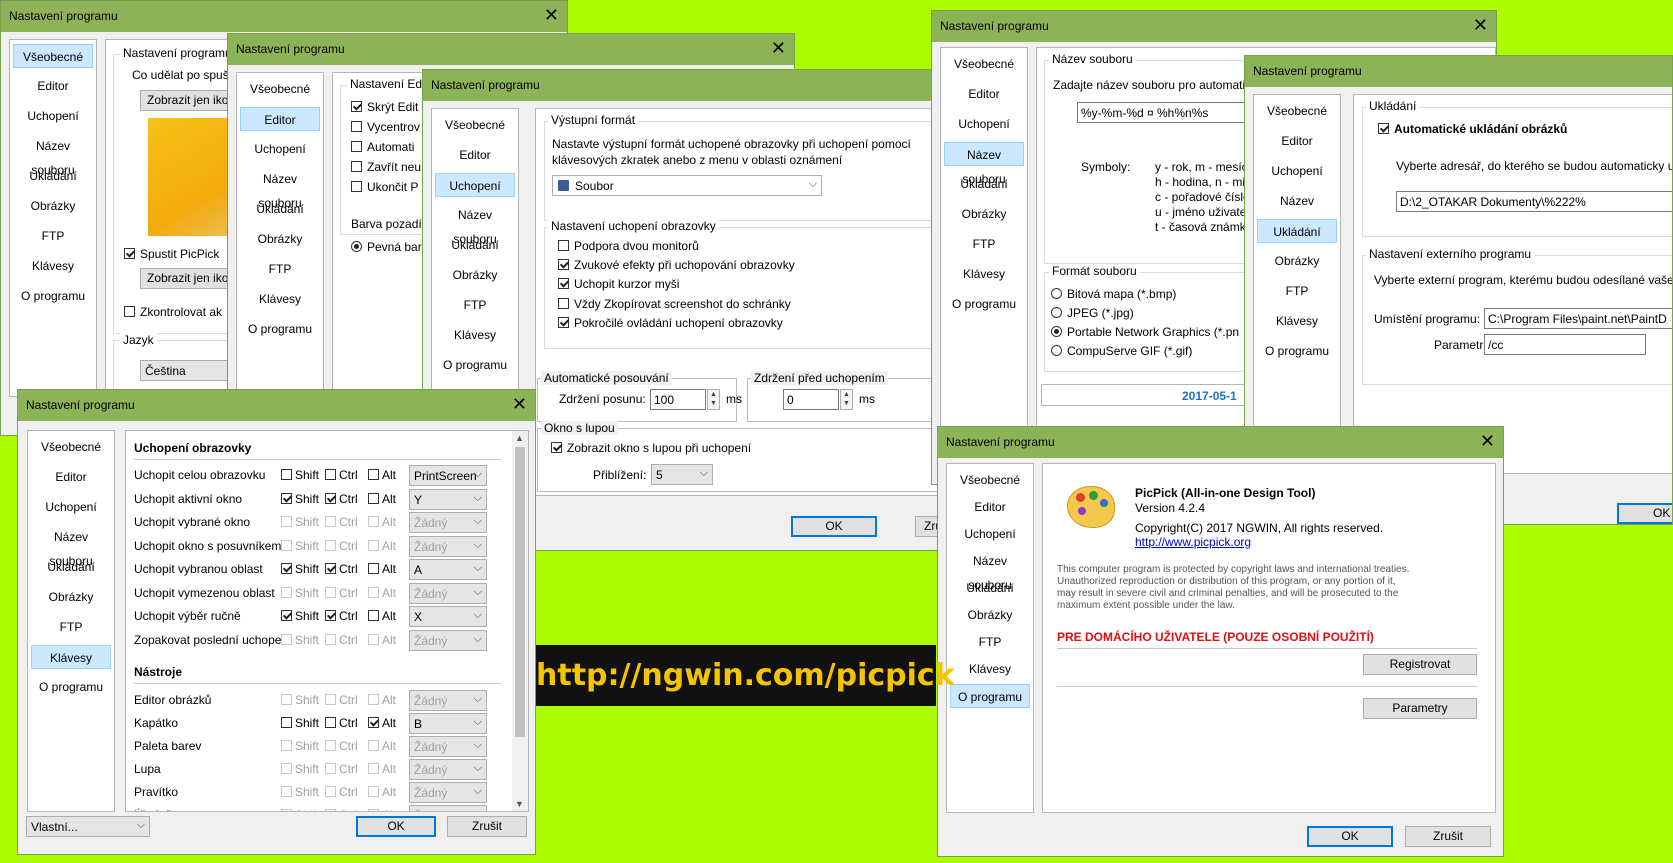 The image size is (1673, 863). I want to click on solid-color-radio, so click(356, 246).